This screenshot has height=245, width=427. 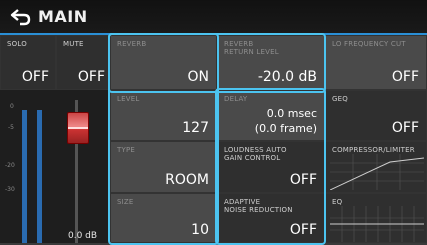 I want to click on loudness-value: OFF, so click(x=303, y=180).